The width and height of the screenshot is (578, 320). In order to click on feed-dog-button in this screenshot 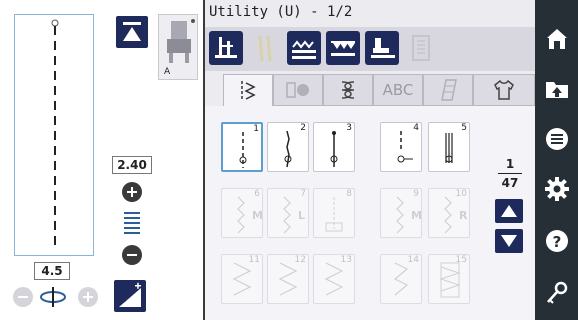, I will do `click(343, 48)`.